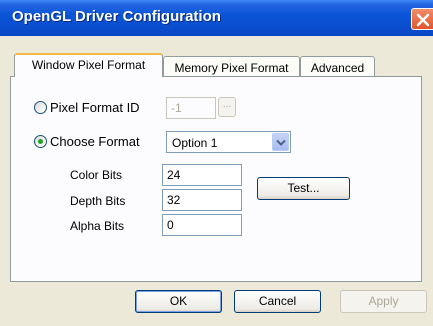  I want to click on radio-button-unchecked, so click(40, 107).